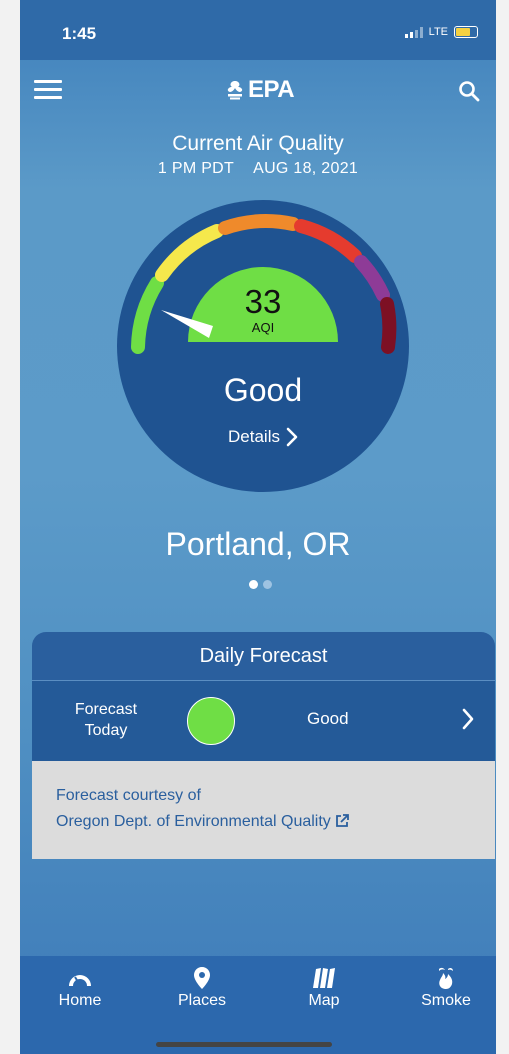  I want to click on signal-icon, so click(413, 32).